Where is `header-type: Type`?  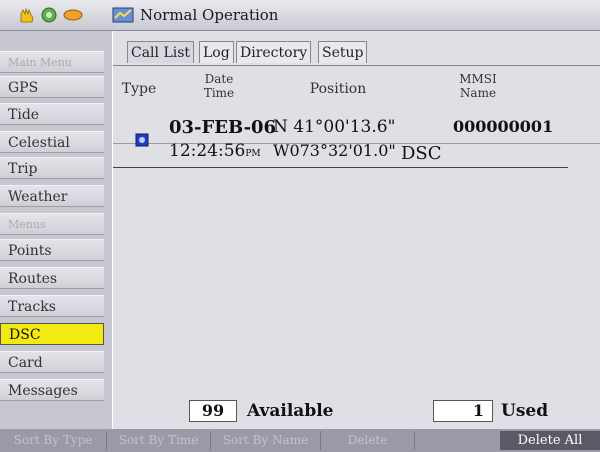 header-type: Type is located at coordinates (139, 89).